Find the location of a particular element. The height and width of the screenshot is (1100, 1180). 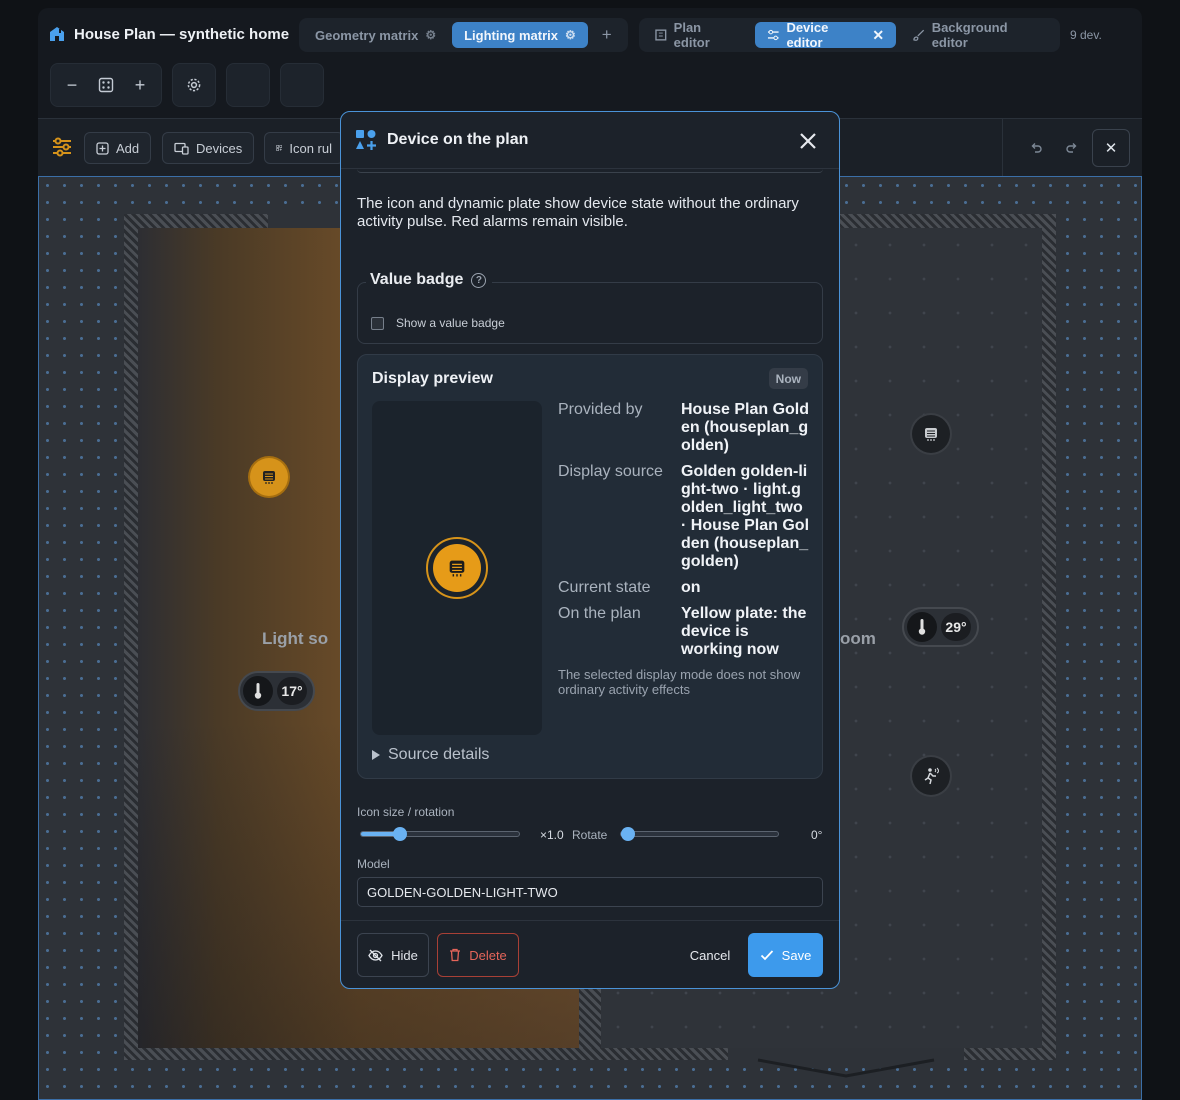

tab-label: Device editor is located at coordinates (807, 35).